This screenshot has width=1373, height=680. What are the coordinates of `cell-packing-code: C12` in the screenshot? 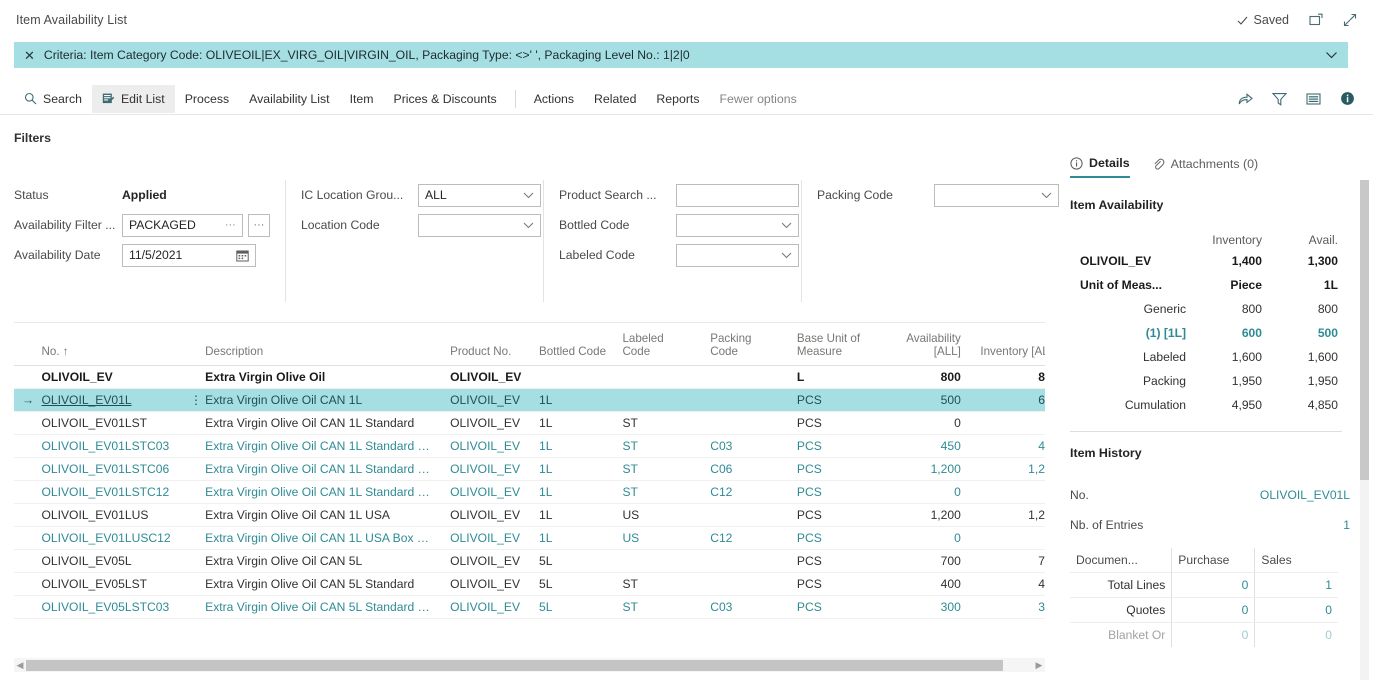 It's located at (745, 538).